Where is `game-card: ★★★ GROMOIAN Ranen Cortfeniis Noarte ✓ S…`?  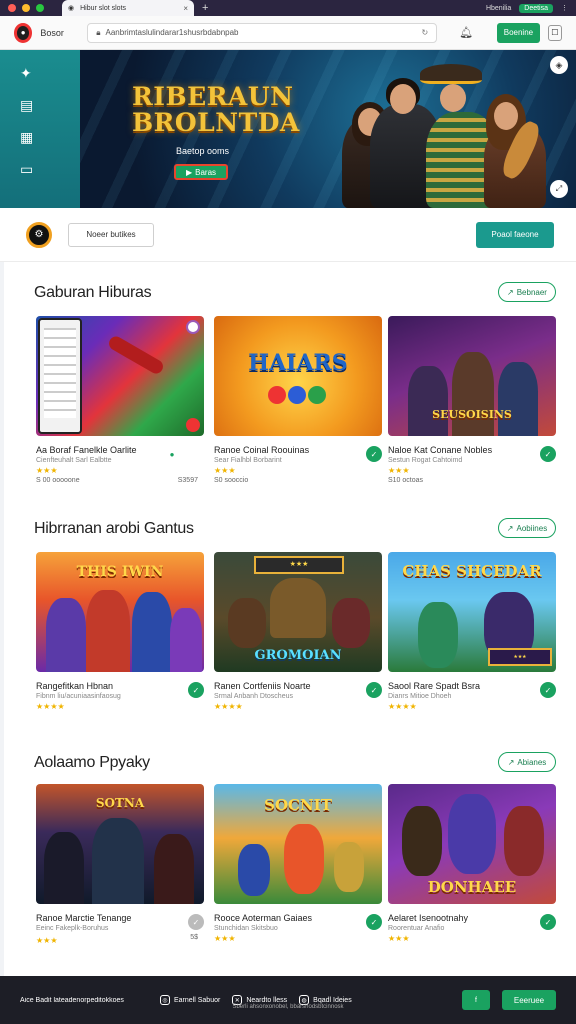 game-card: ★★★ GROMOIAN Ranen Cortfeniis Noarte ✓ S… is located at coordinates (298, 631).